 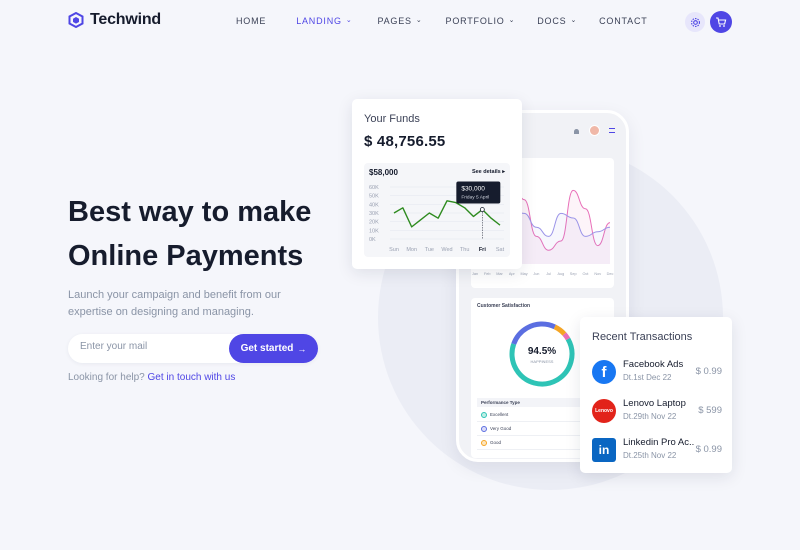 I want to click on nav-item-pages: PAGES ⌄, so click(x=399, y=21).